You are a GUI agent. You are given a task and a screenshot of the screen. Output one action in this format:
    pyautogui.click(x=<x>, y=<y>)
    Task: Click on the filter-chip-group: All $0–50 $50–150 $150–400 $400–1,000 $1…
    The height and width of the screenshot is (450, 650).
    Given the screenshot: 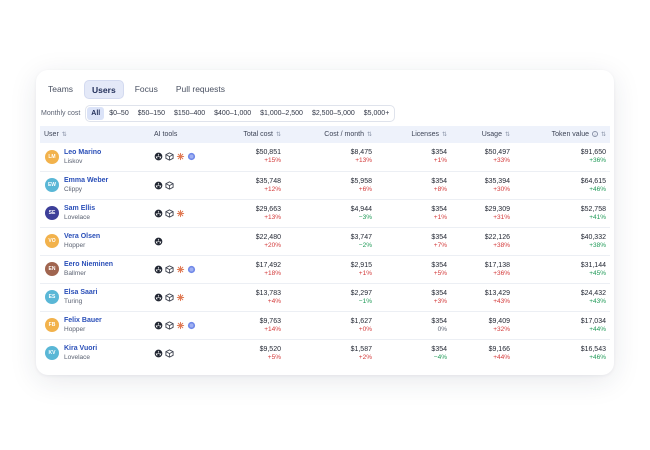 What is the action you would take?
    pyautogui.click(x=240, y=113)
    